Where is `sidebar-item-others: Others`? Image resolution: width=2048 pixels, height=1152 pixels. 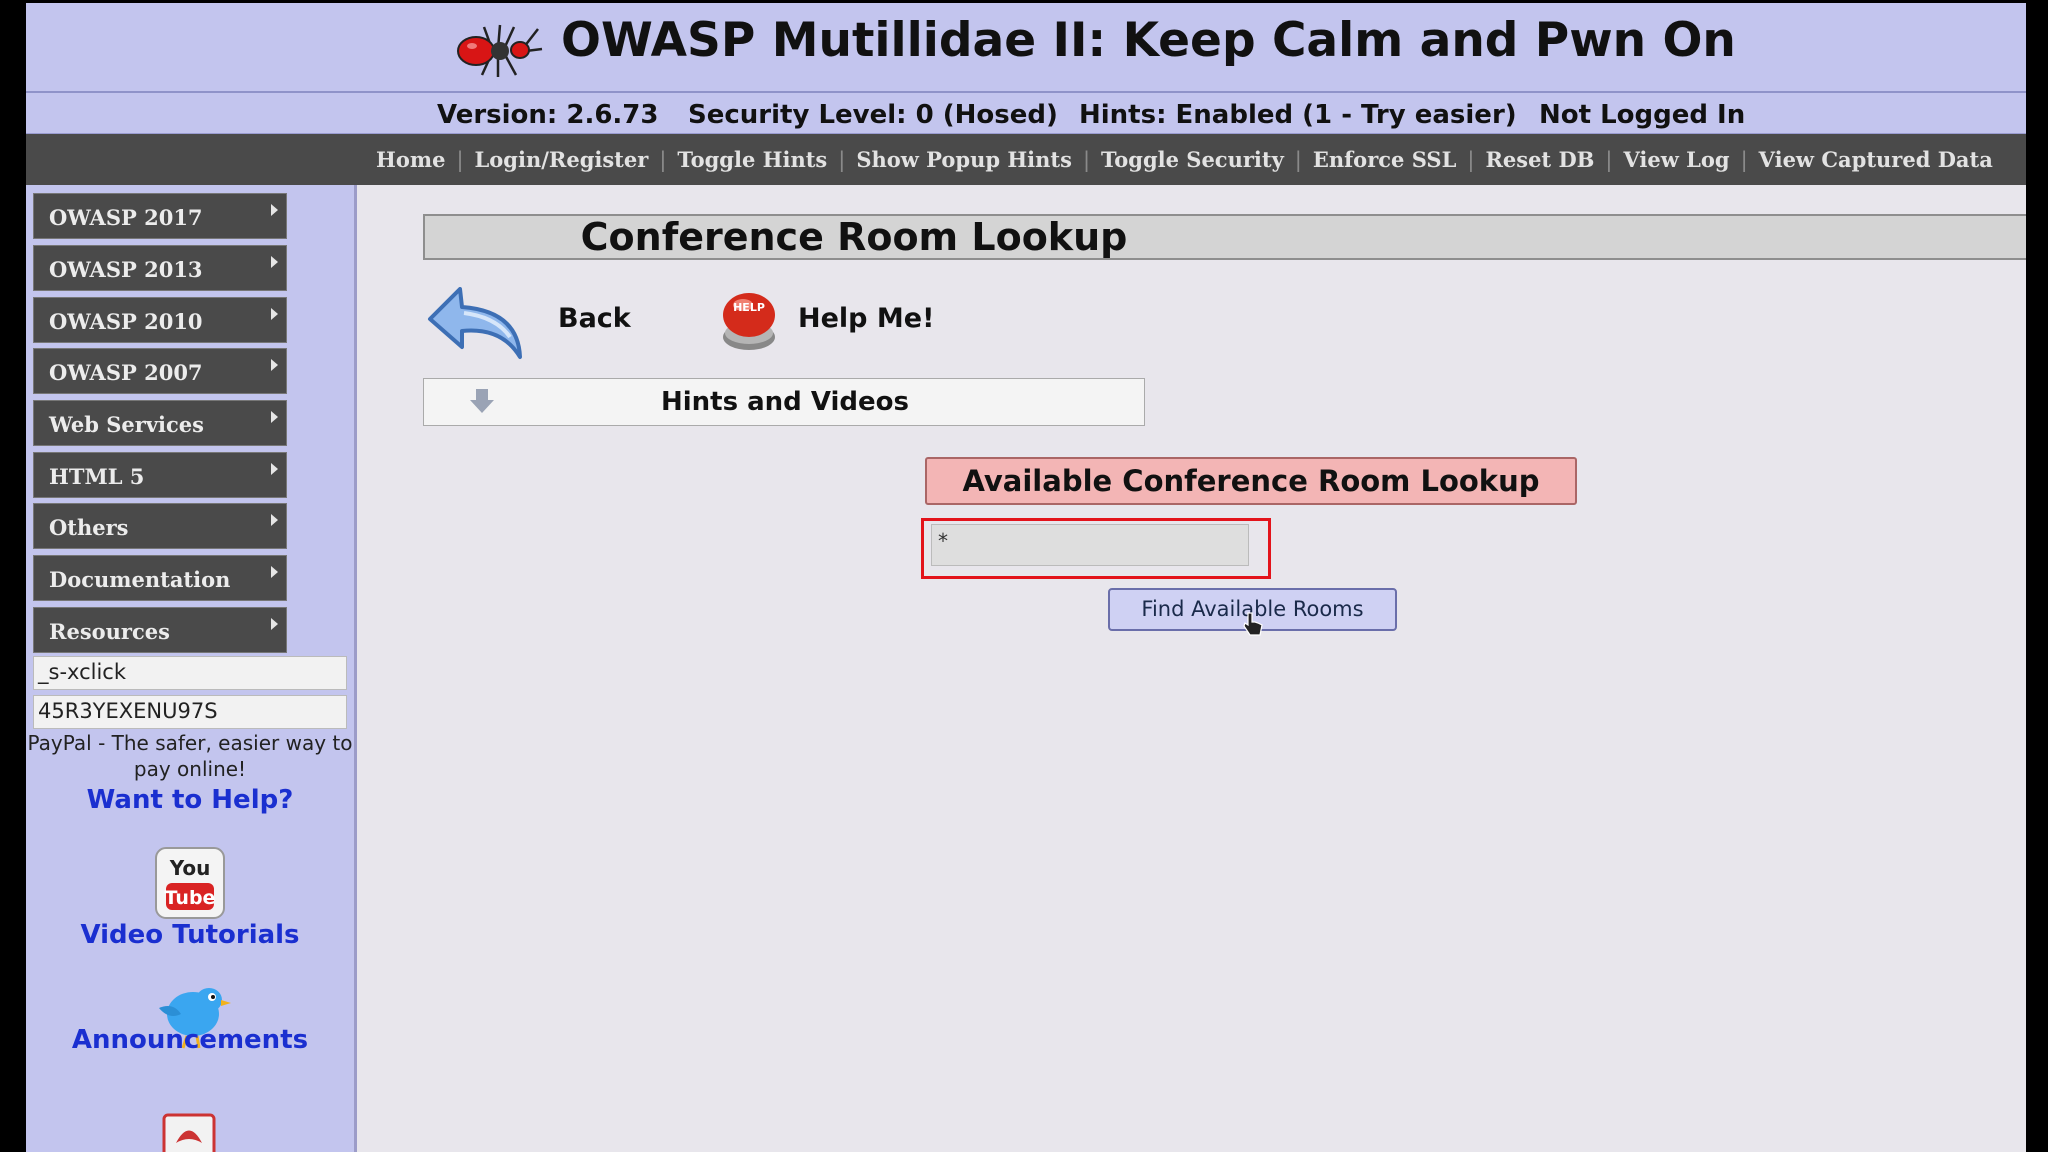 sidebar-item-others: Others is located at coordinates (160, 526).